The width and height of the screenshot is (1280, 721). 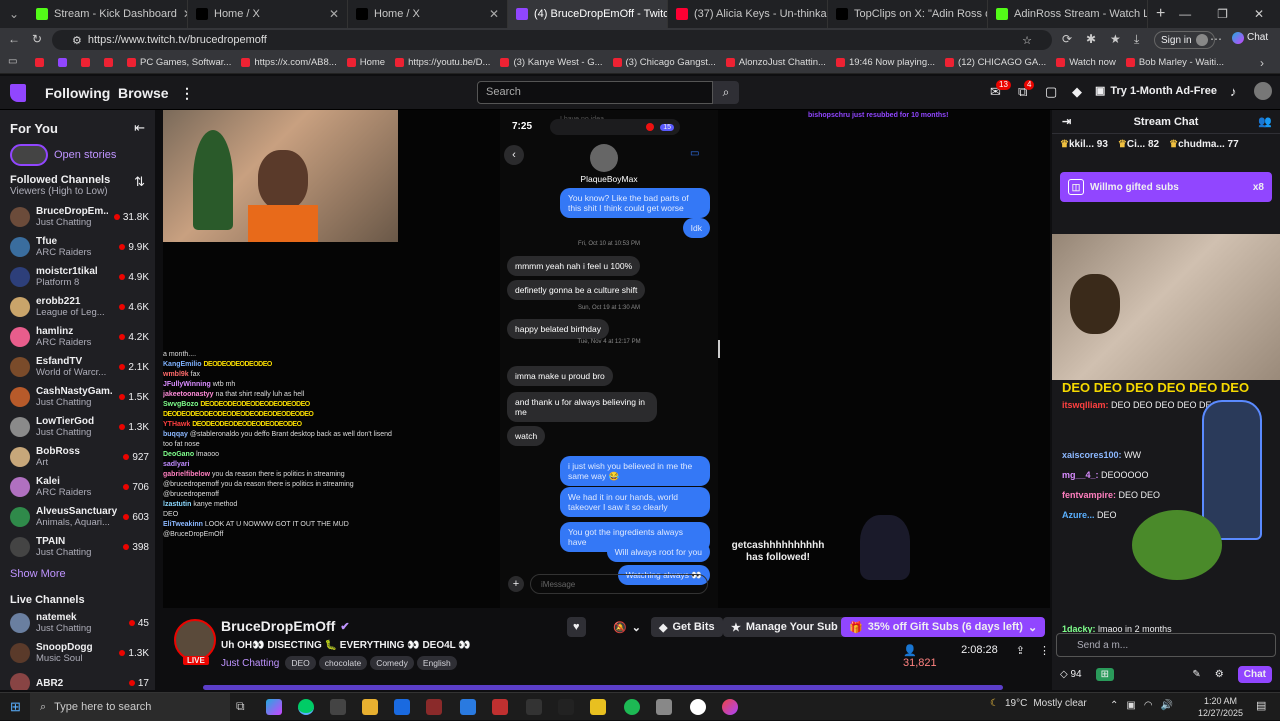 What do you see at coordinates (268, 14) in the screenshot?
I see `browser-tab: Home / X ✕` at bounding box center [268, 14].